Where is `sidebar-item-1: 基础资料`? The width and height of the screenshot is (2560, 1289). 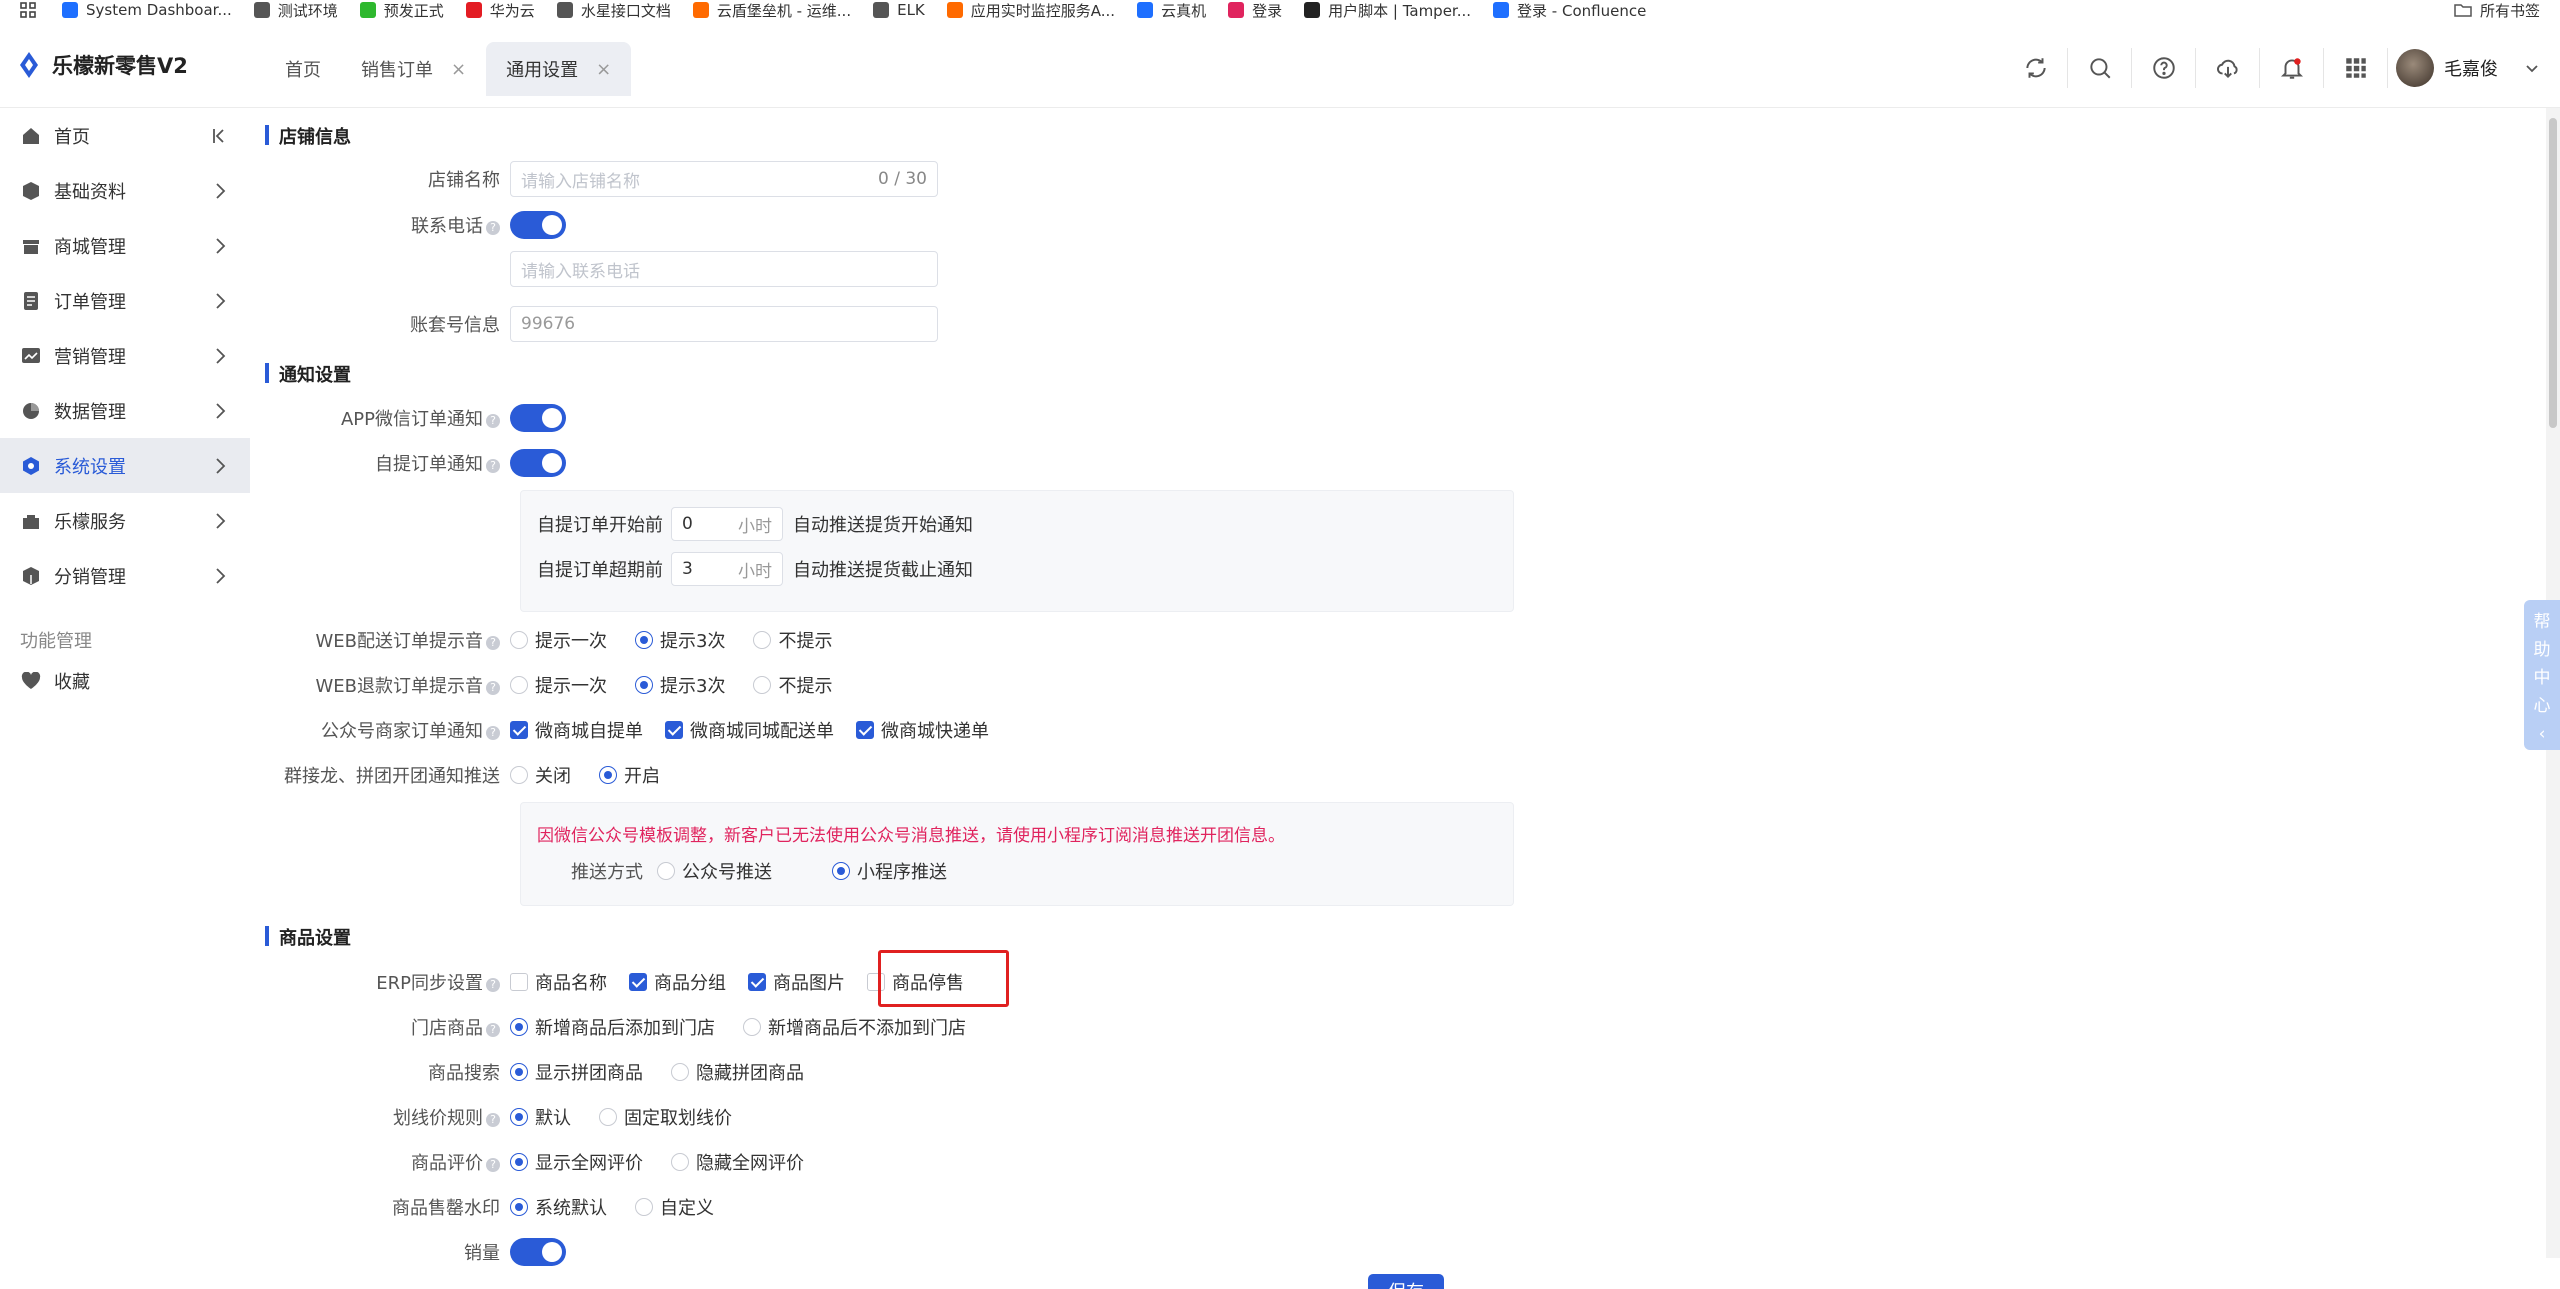 sidebar-item-1: 基础资料 is located at coordinates (125, 190).